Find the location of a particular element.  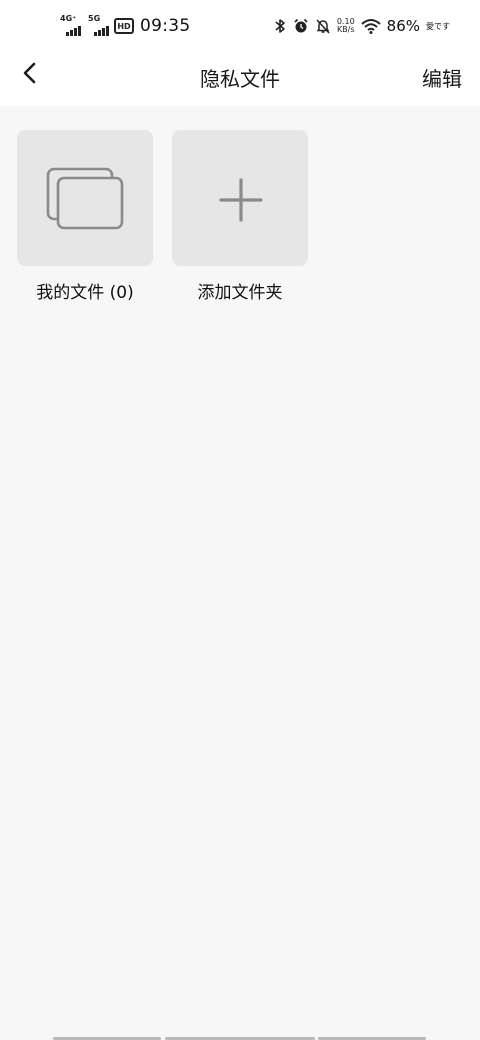

page-title: 隐私文件 is located at coordinates (240, 79).